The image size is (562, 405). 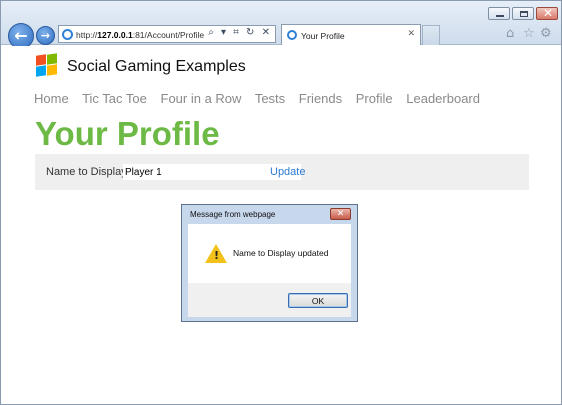 I want to click on nav-profile: Profile, so click(x=374, y=98).